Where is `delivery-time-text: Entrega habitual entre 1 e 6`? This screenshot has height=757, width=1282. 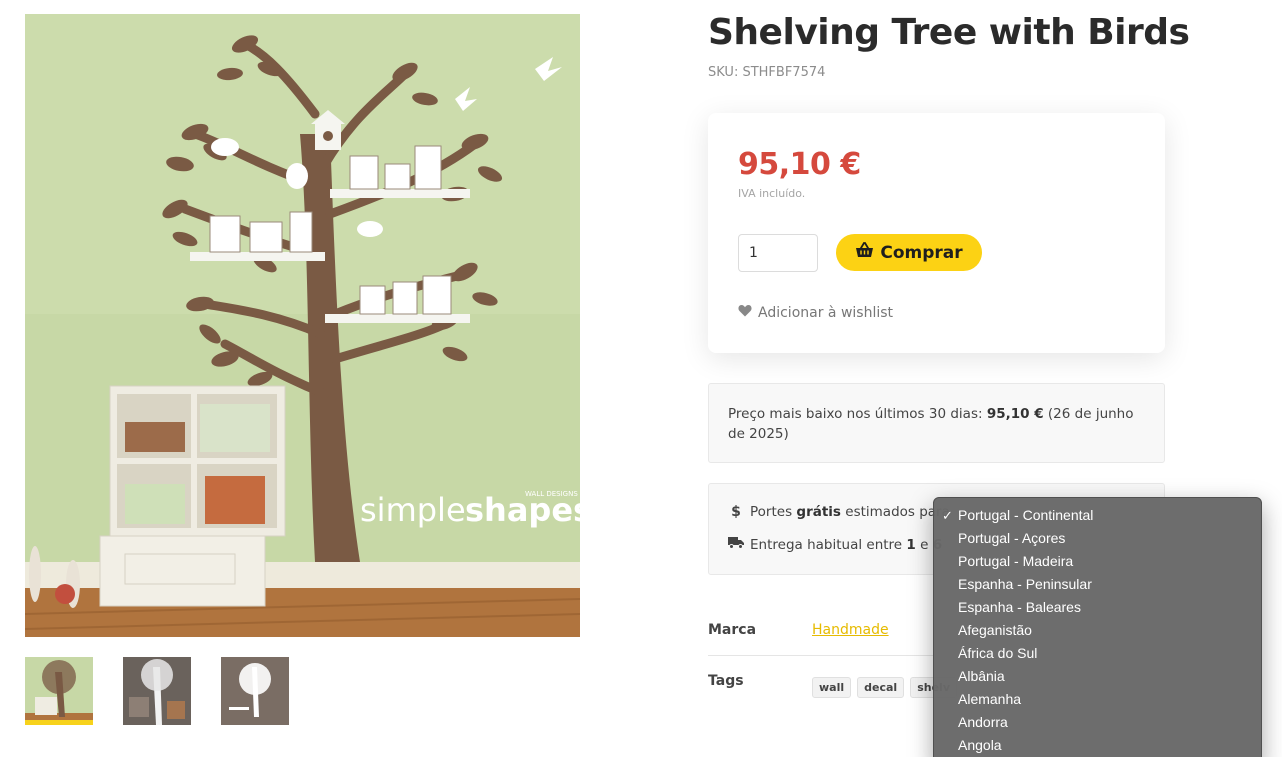 delivery-time-text: Entrega habitual entre 1 e 6 is located at coordinates (846, 545).